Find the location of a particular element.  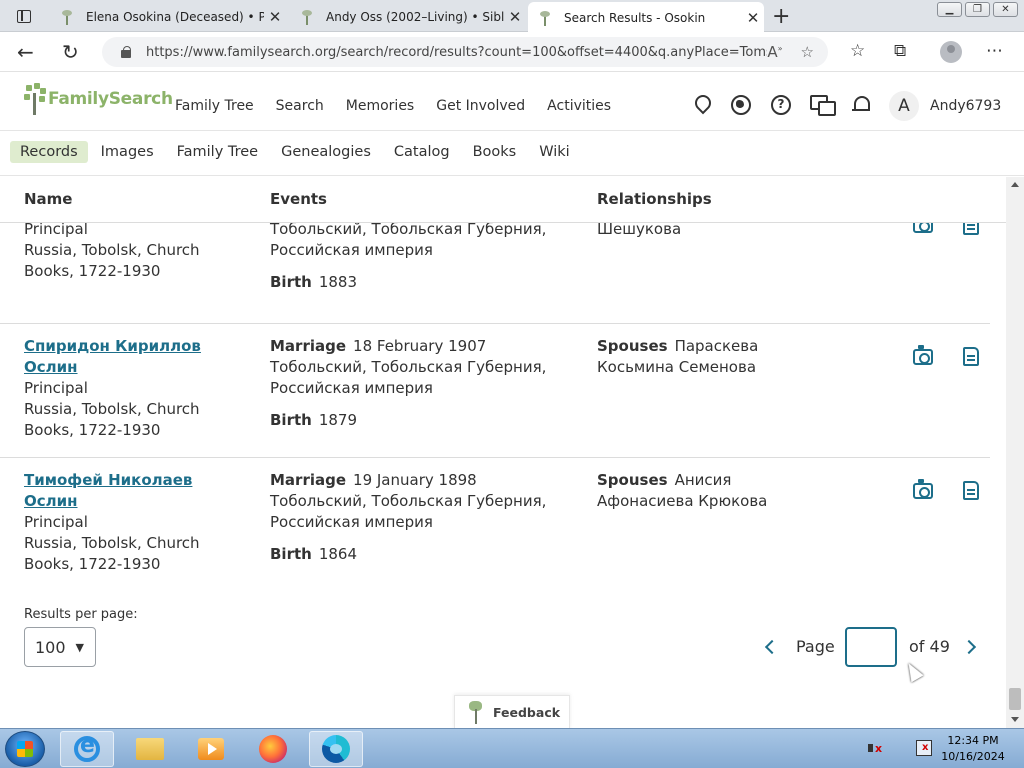

column-relationships: Relationships is located at coordinates (654, 199).